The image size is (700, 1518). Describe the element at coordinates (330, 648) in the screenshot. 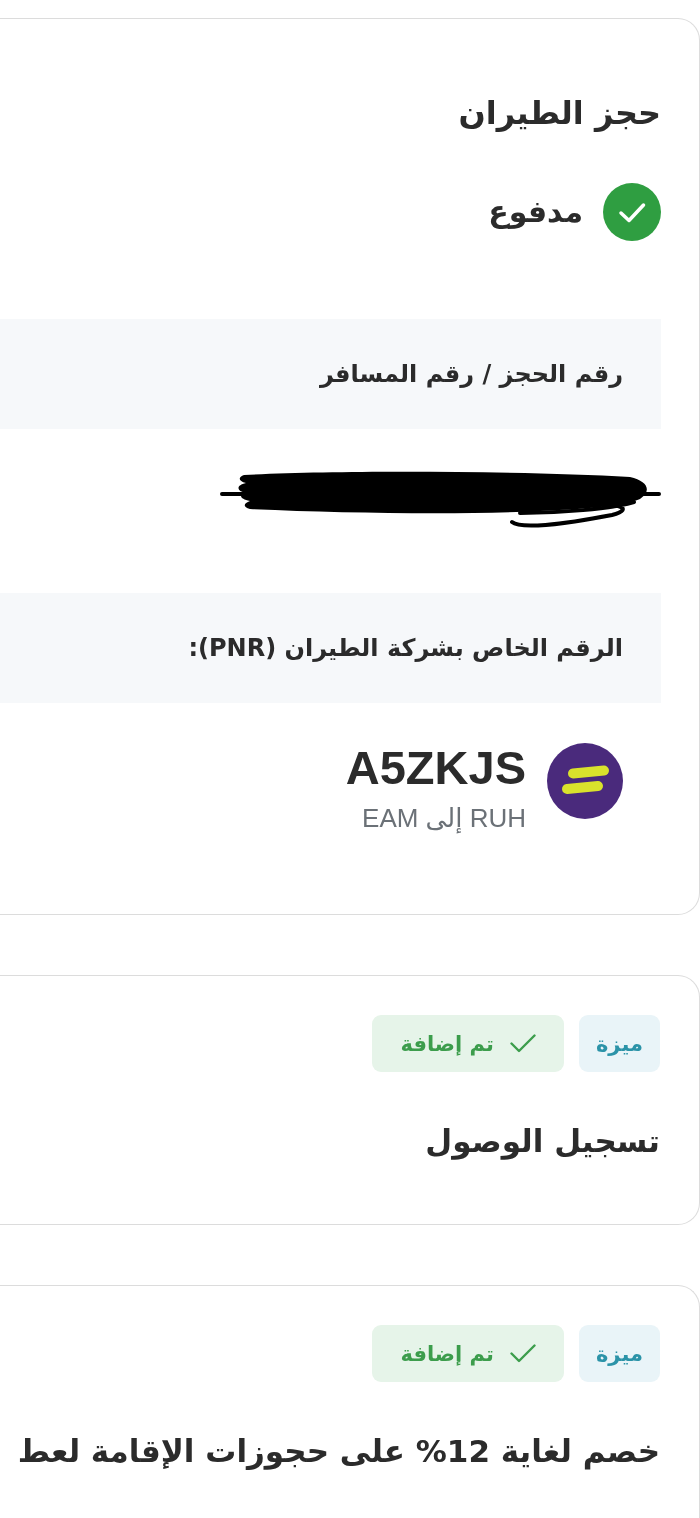

I see `section-label: الرقم الخاص بشركة الطيران (PNR):` at that location.